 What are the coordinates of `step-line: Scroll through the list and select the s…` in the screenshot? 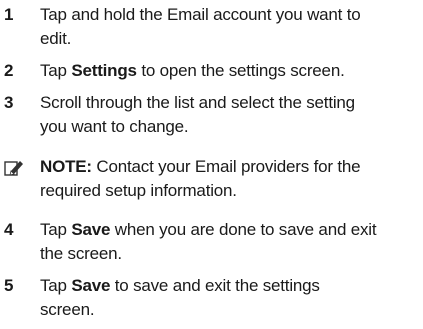 It's located at (197, 102).